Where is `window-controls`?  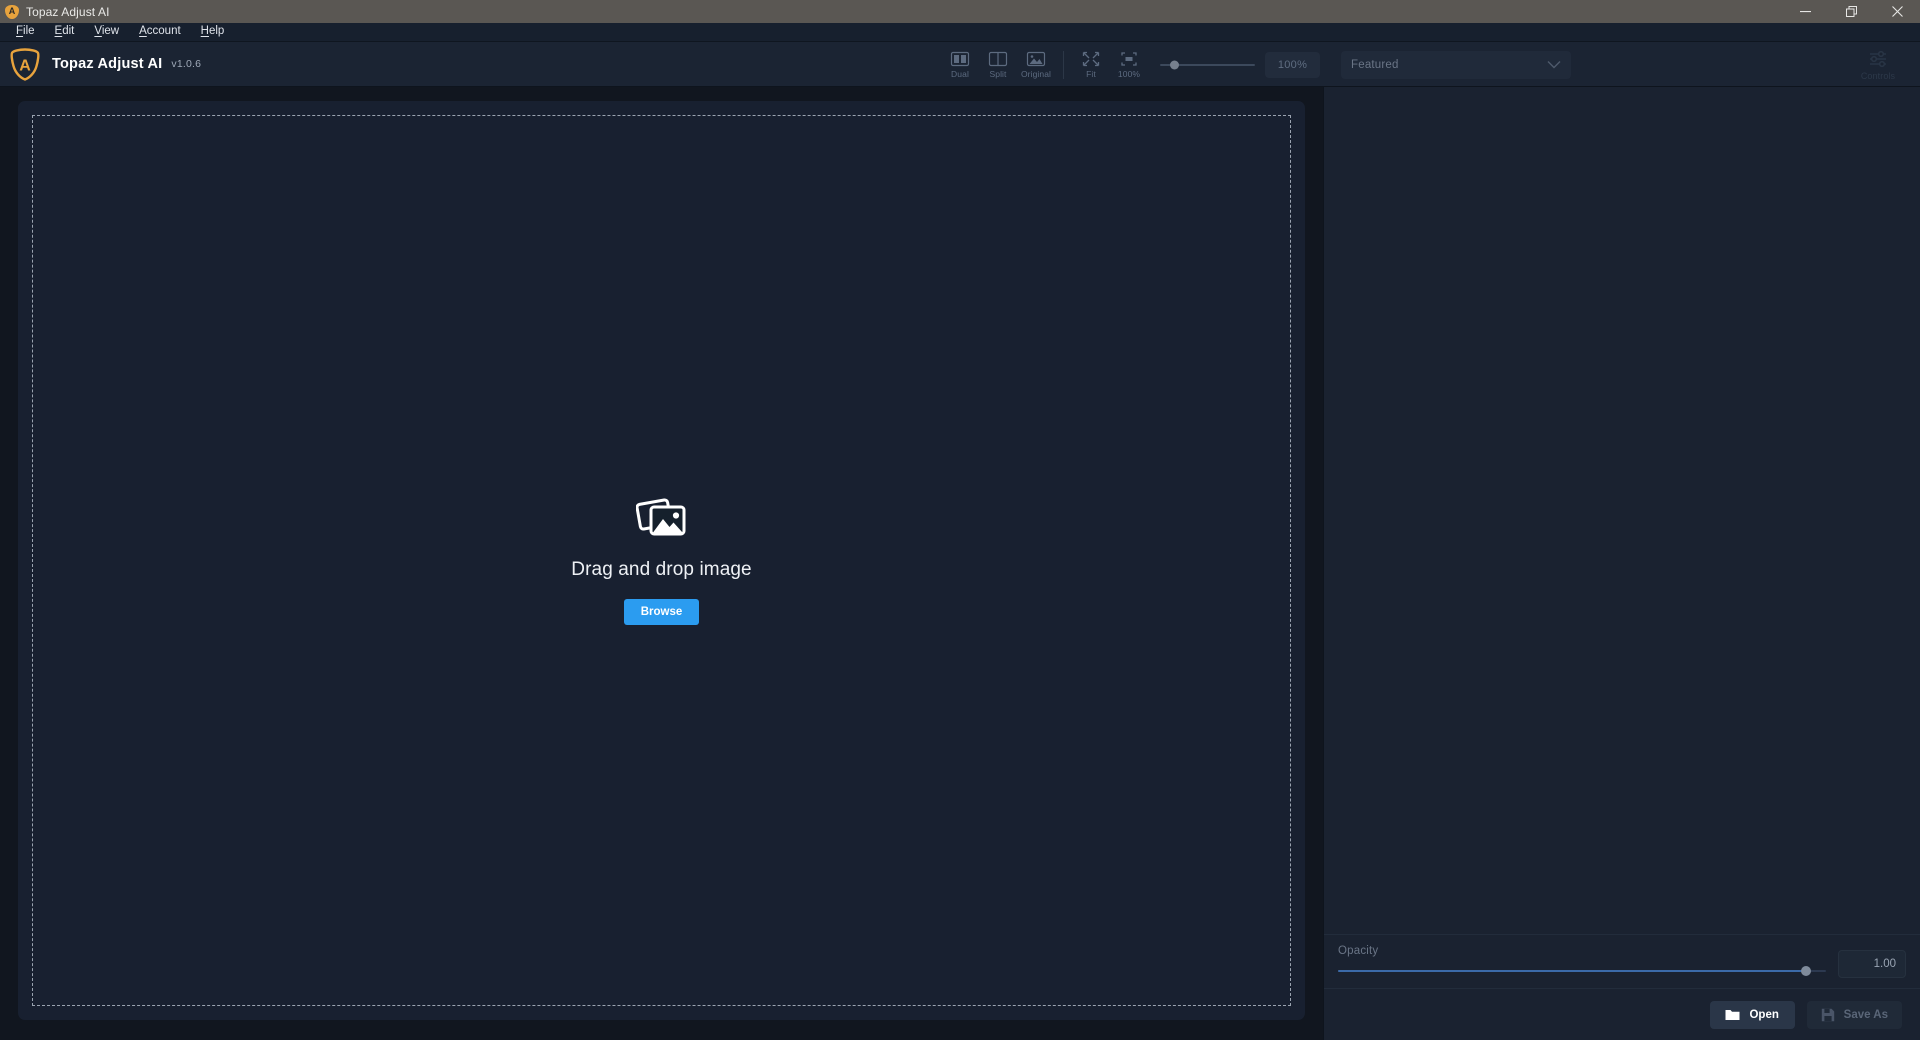 window-controls is located at coordinates (1851, 11).